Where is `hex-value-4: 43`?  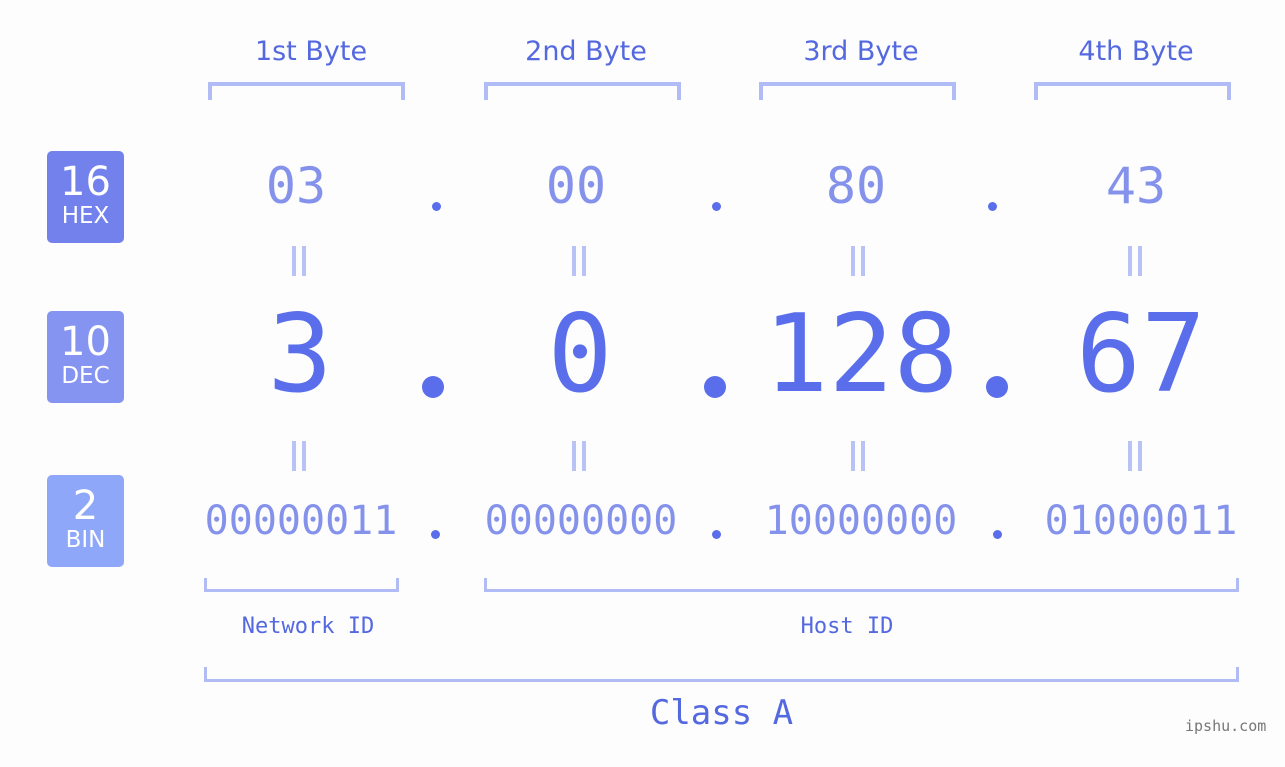 hex-value-4: 43 is located at coordinates (1136, 186).